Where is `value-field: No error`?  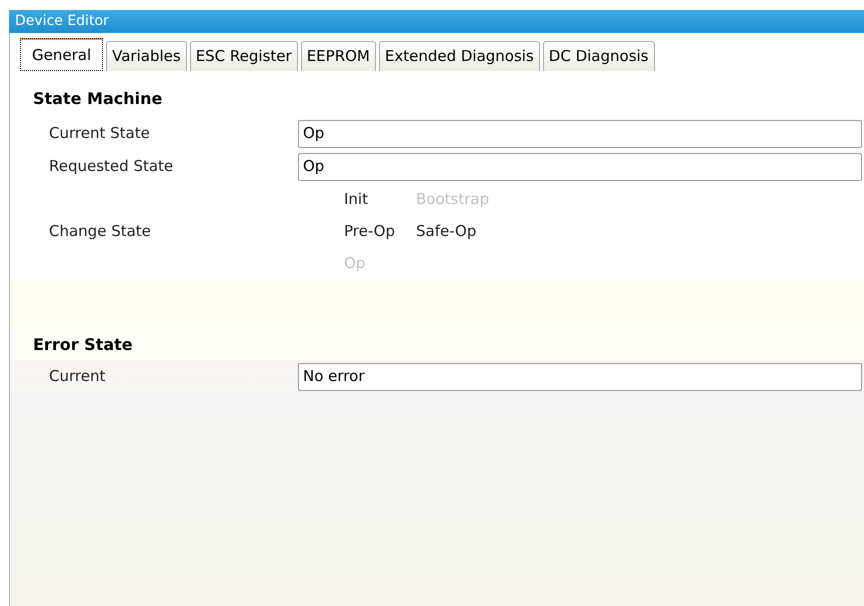 value-field: No error is located at coordinates (580, 376).